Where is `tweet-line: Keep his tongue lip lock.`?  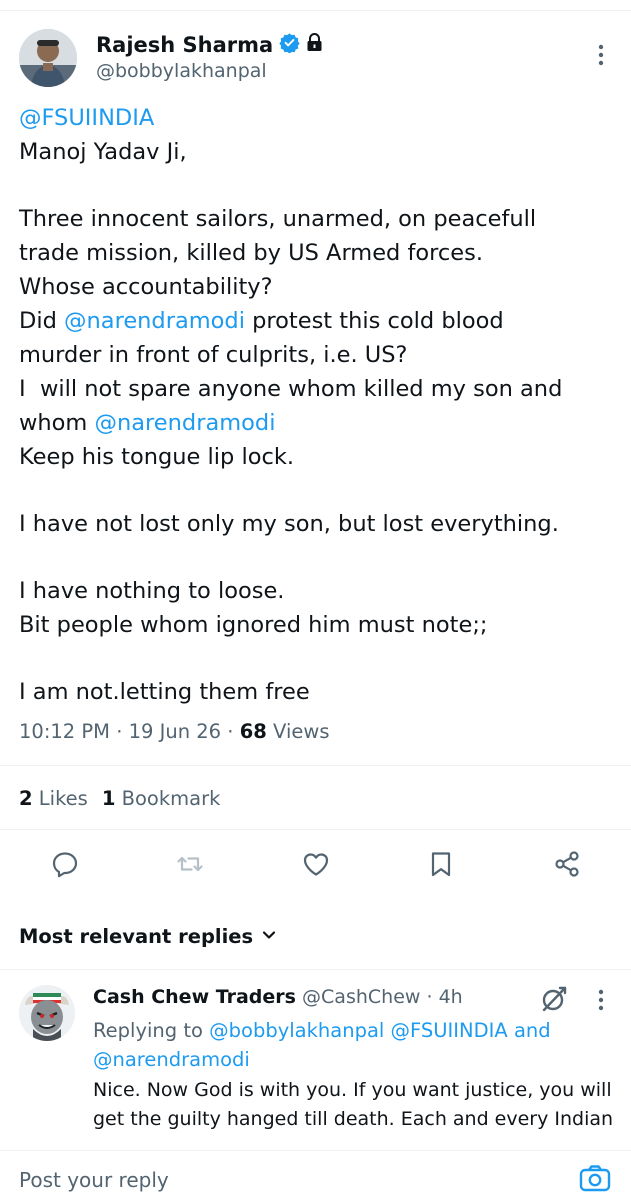
tweet-line: Keep his tongue lip lock. is located at coordinates (319, 457).